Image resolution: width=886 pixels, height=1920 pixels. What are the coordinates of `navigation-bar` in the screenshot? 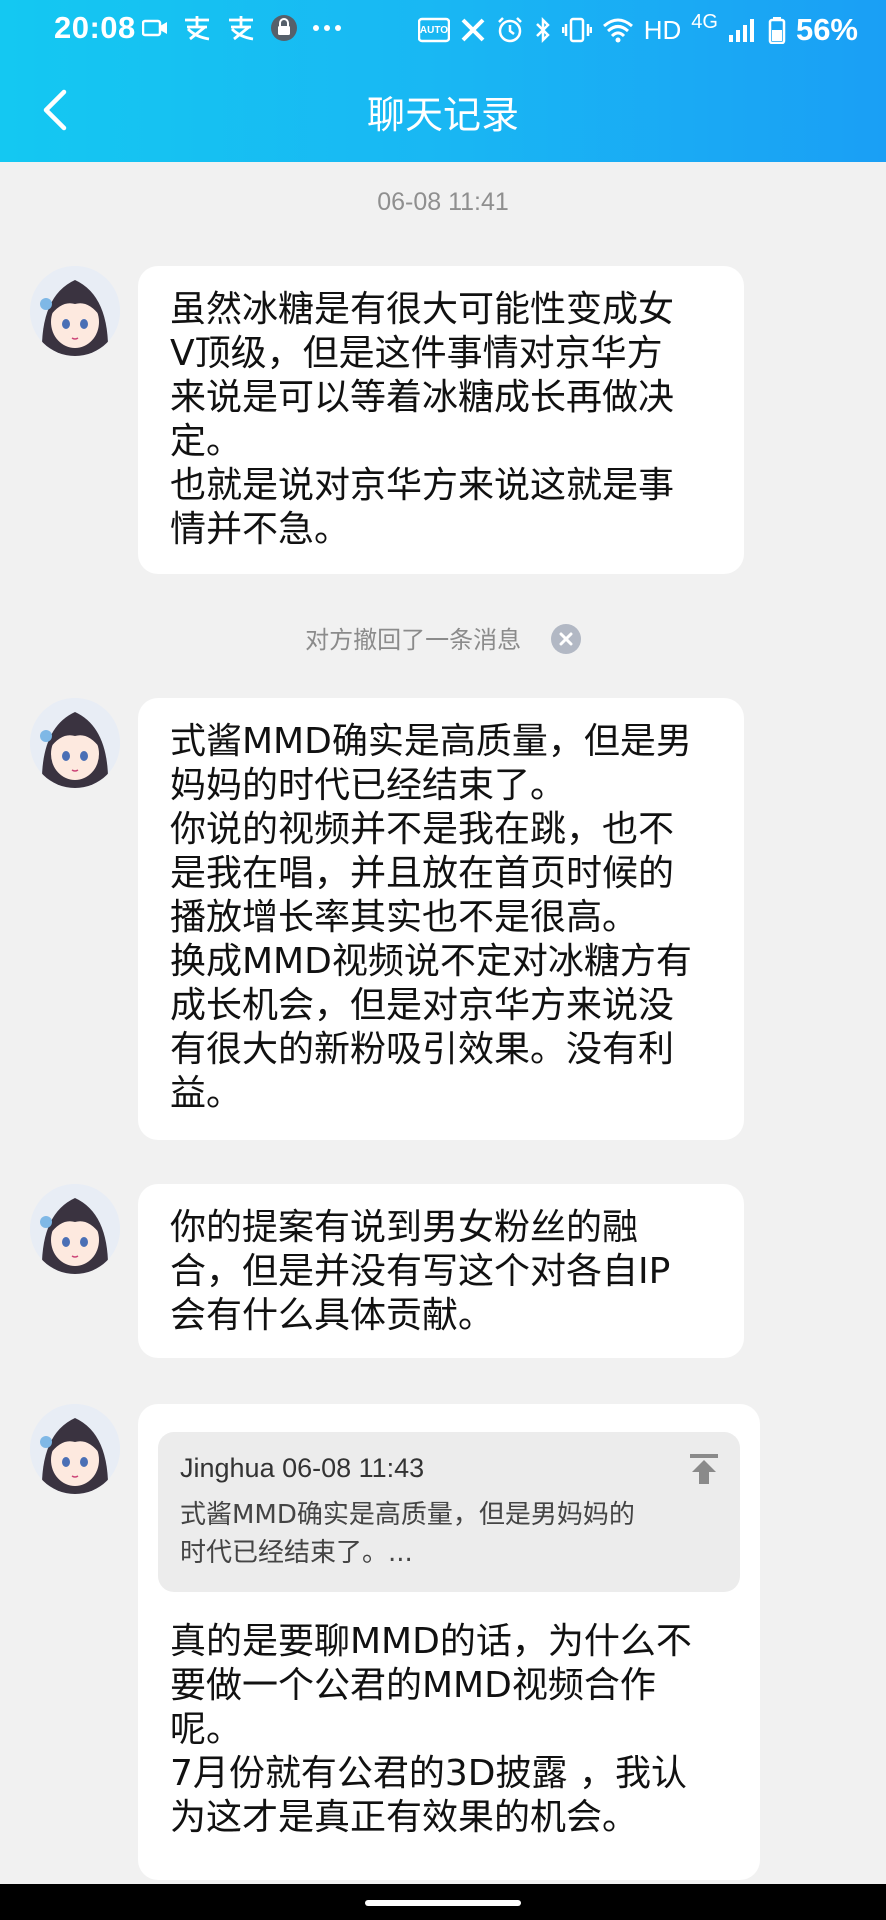 It's located at (443, 1902).